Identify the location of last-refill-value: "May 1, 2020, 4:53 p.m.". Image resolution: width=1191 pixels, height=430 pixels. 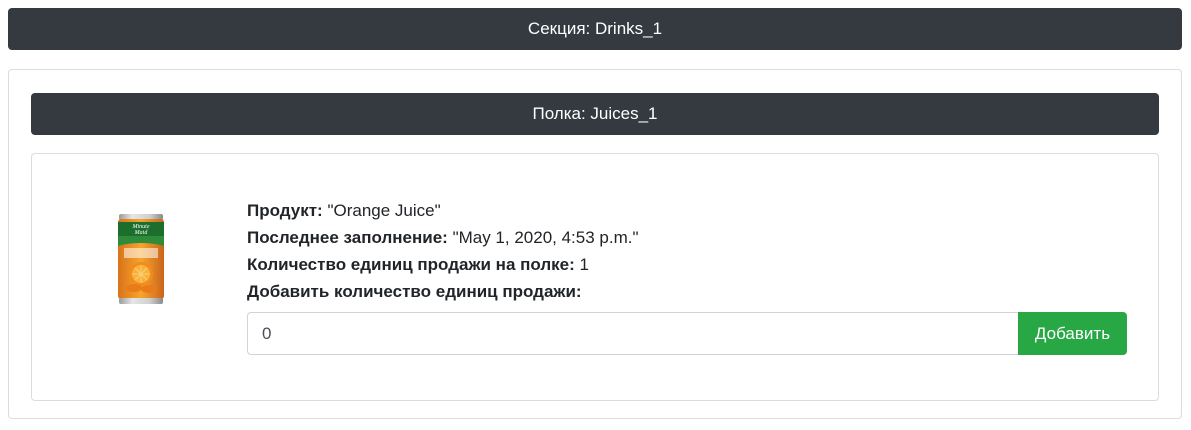
(545, 237).